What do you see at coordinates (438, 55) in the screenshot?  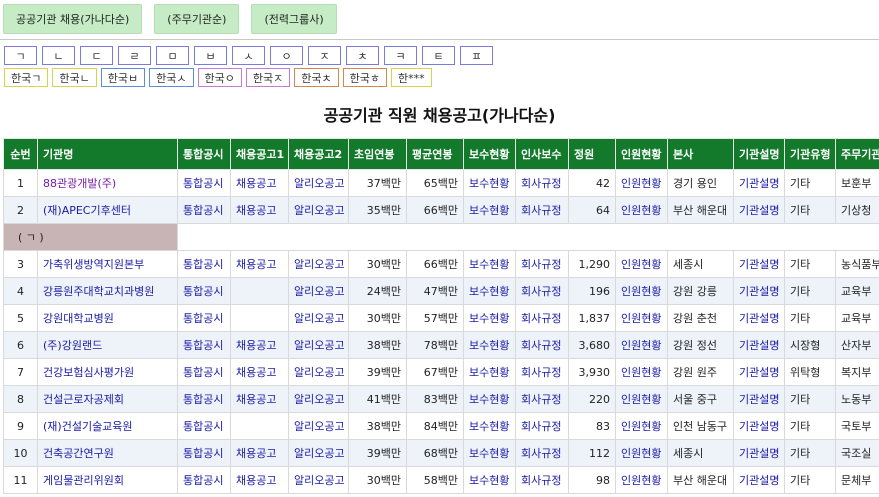 I see `index-letter-button: ㅌ` at bounding box center [438, 55].